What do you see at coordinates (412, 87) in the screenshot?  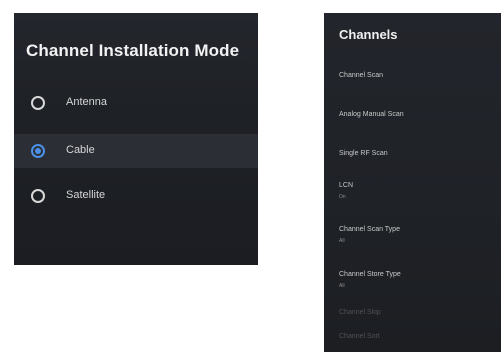 I see `menu-item-channel-scan: Channel Scan` at bounding box center [412, 87].